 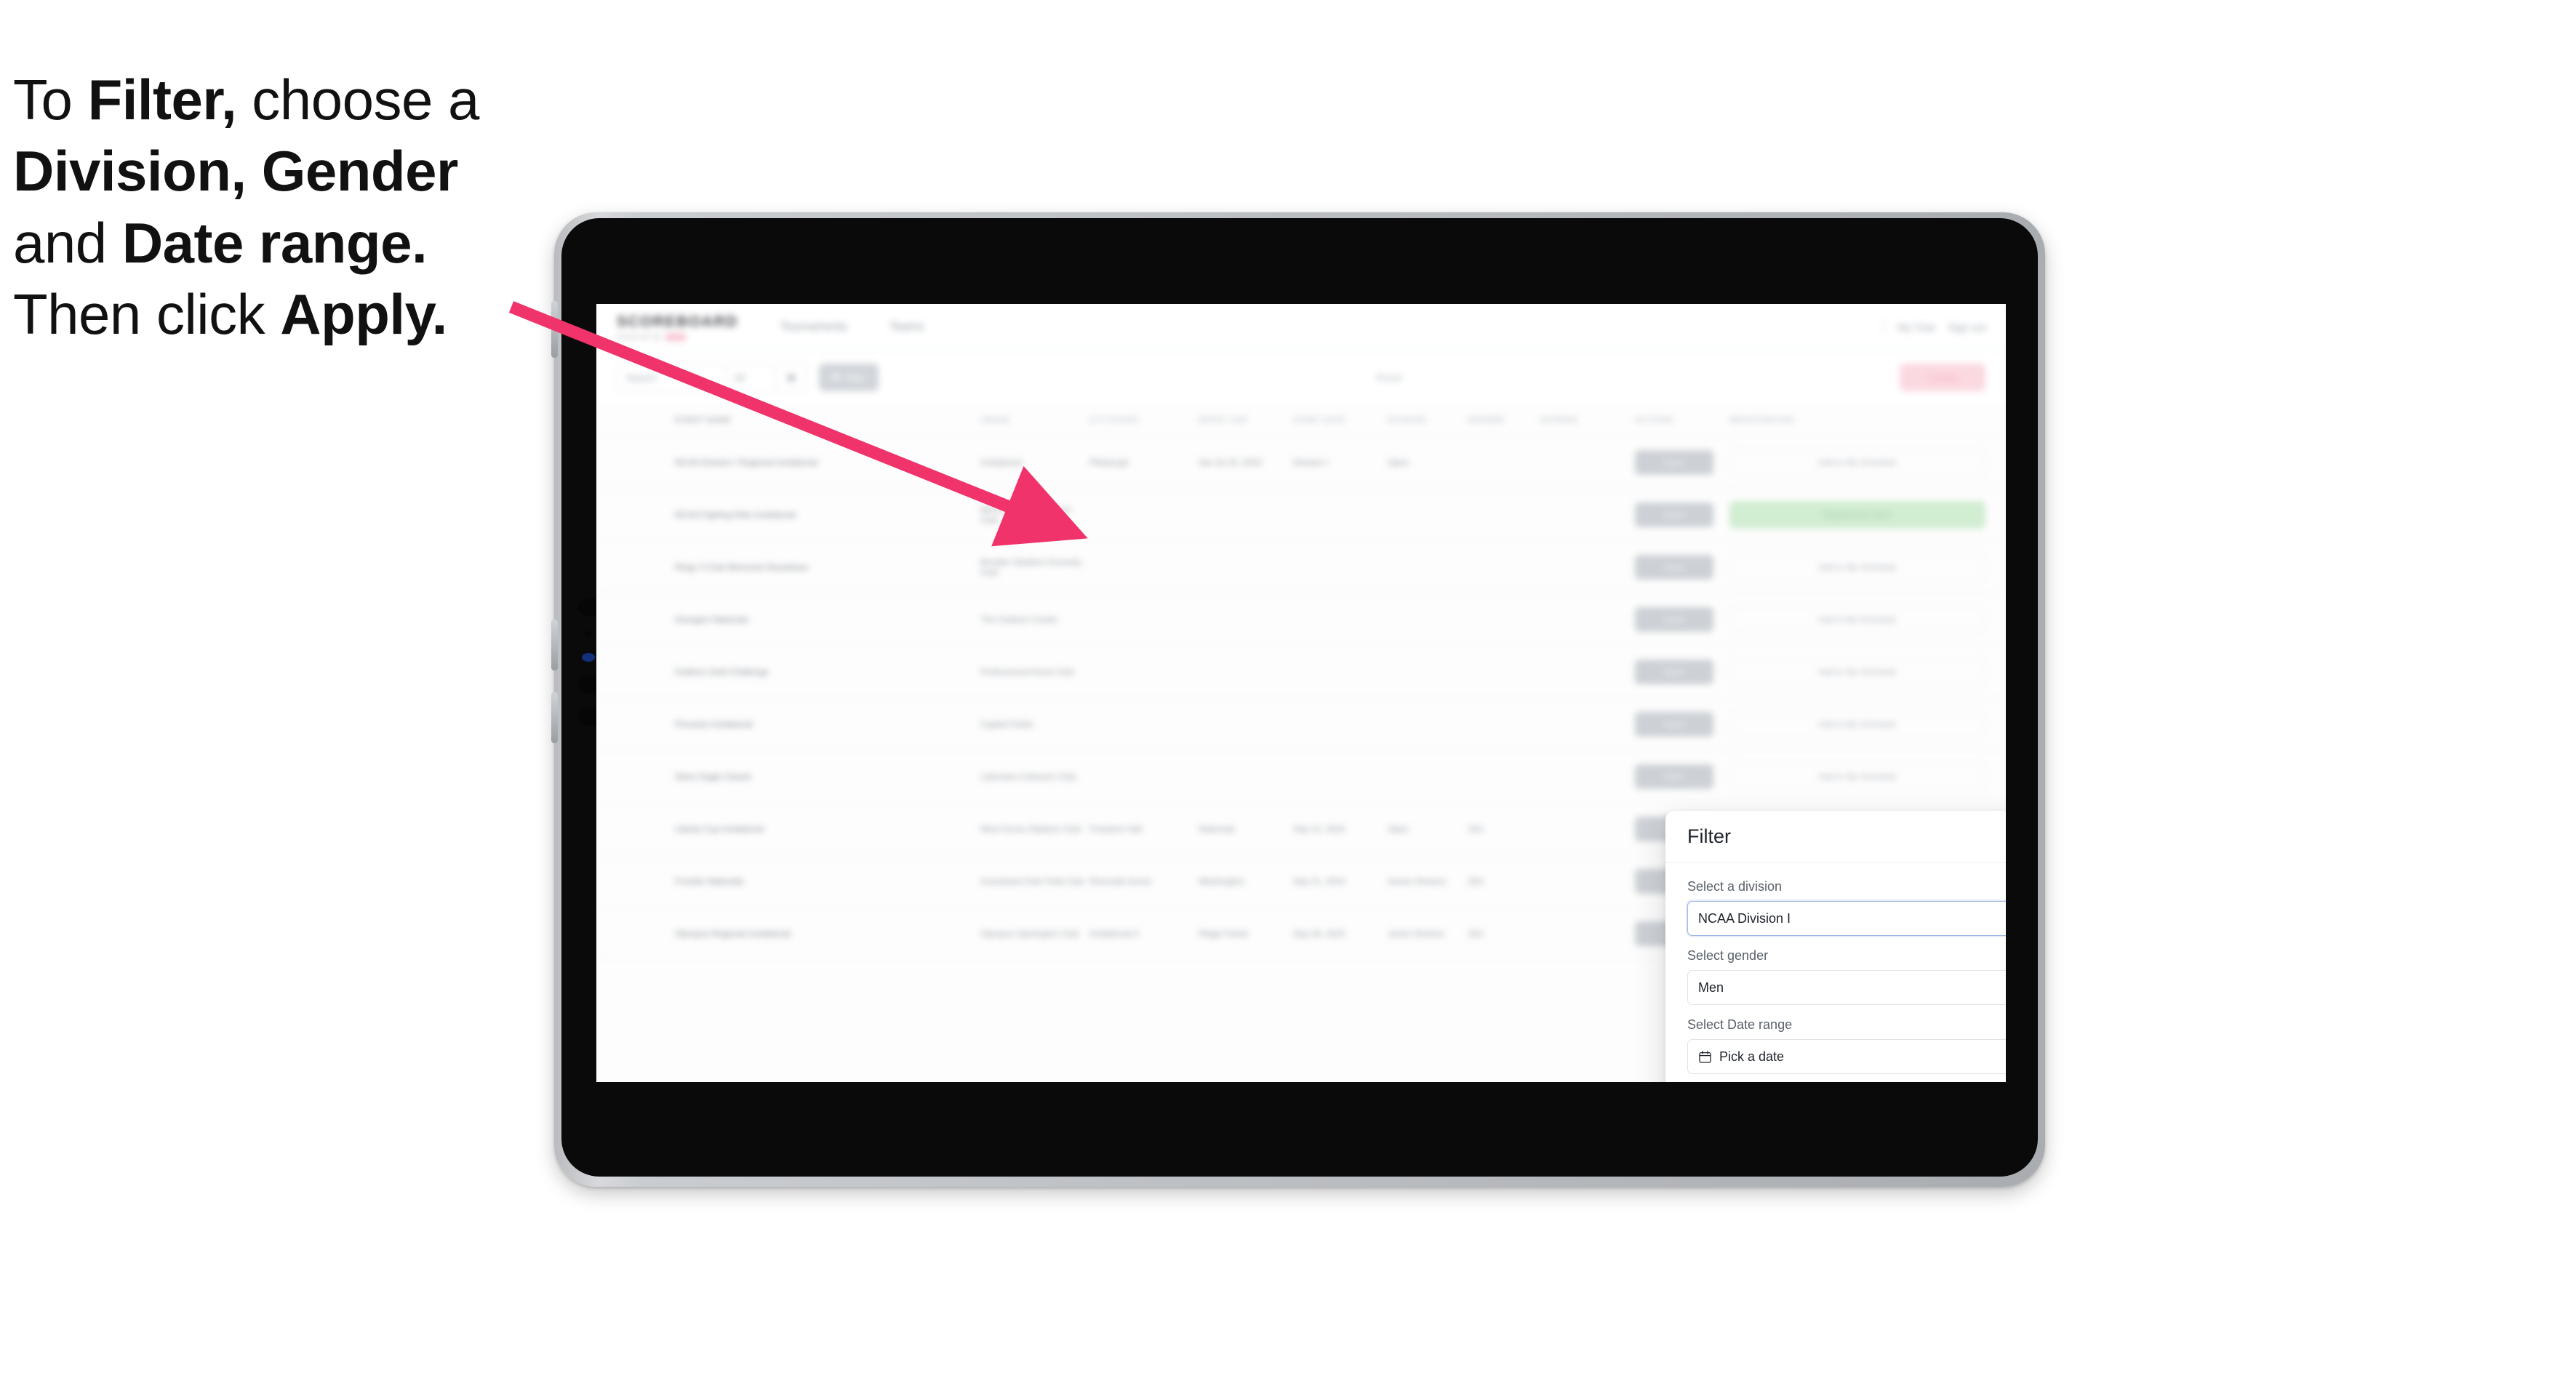 I want to click on bezel-dot-b, so click(x=588, y=634).